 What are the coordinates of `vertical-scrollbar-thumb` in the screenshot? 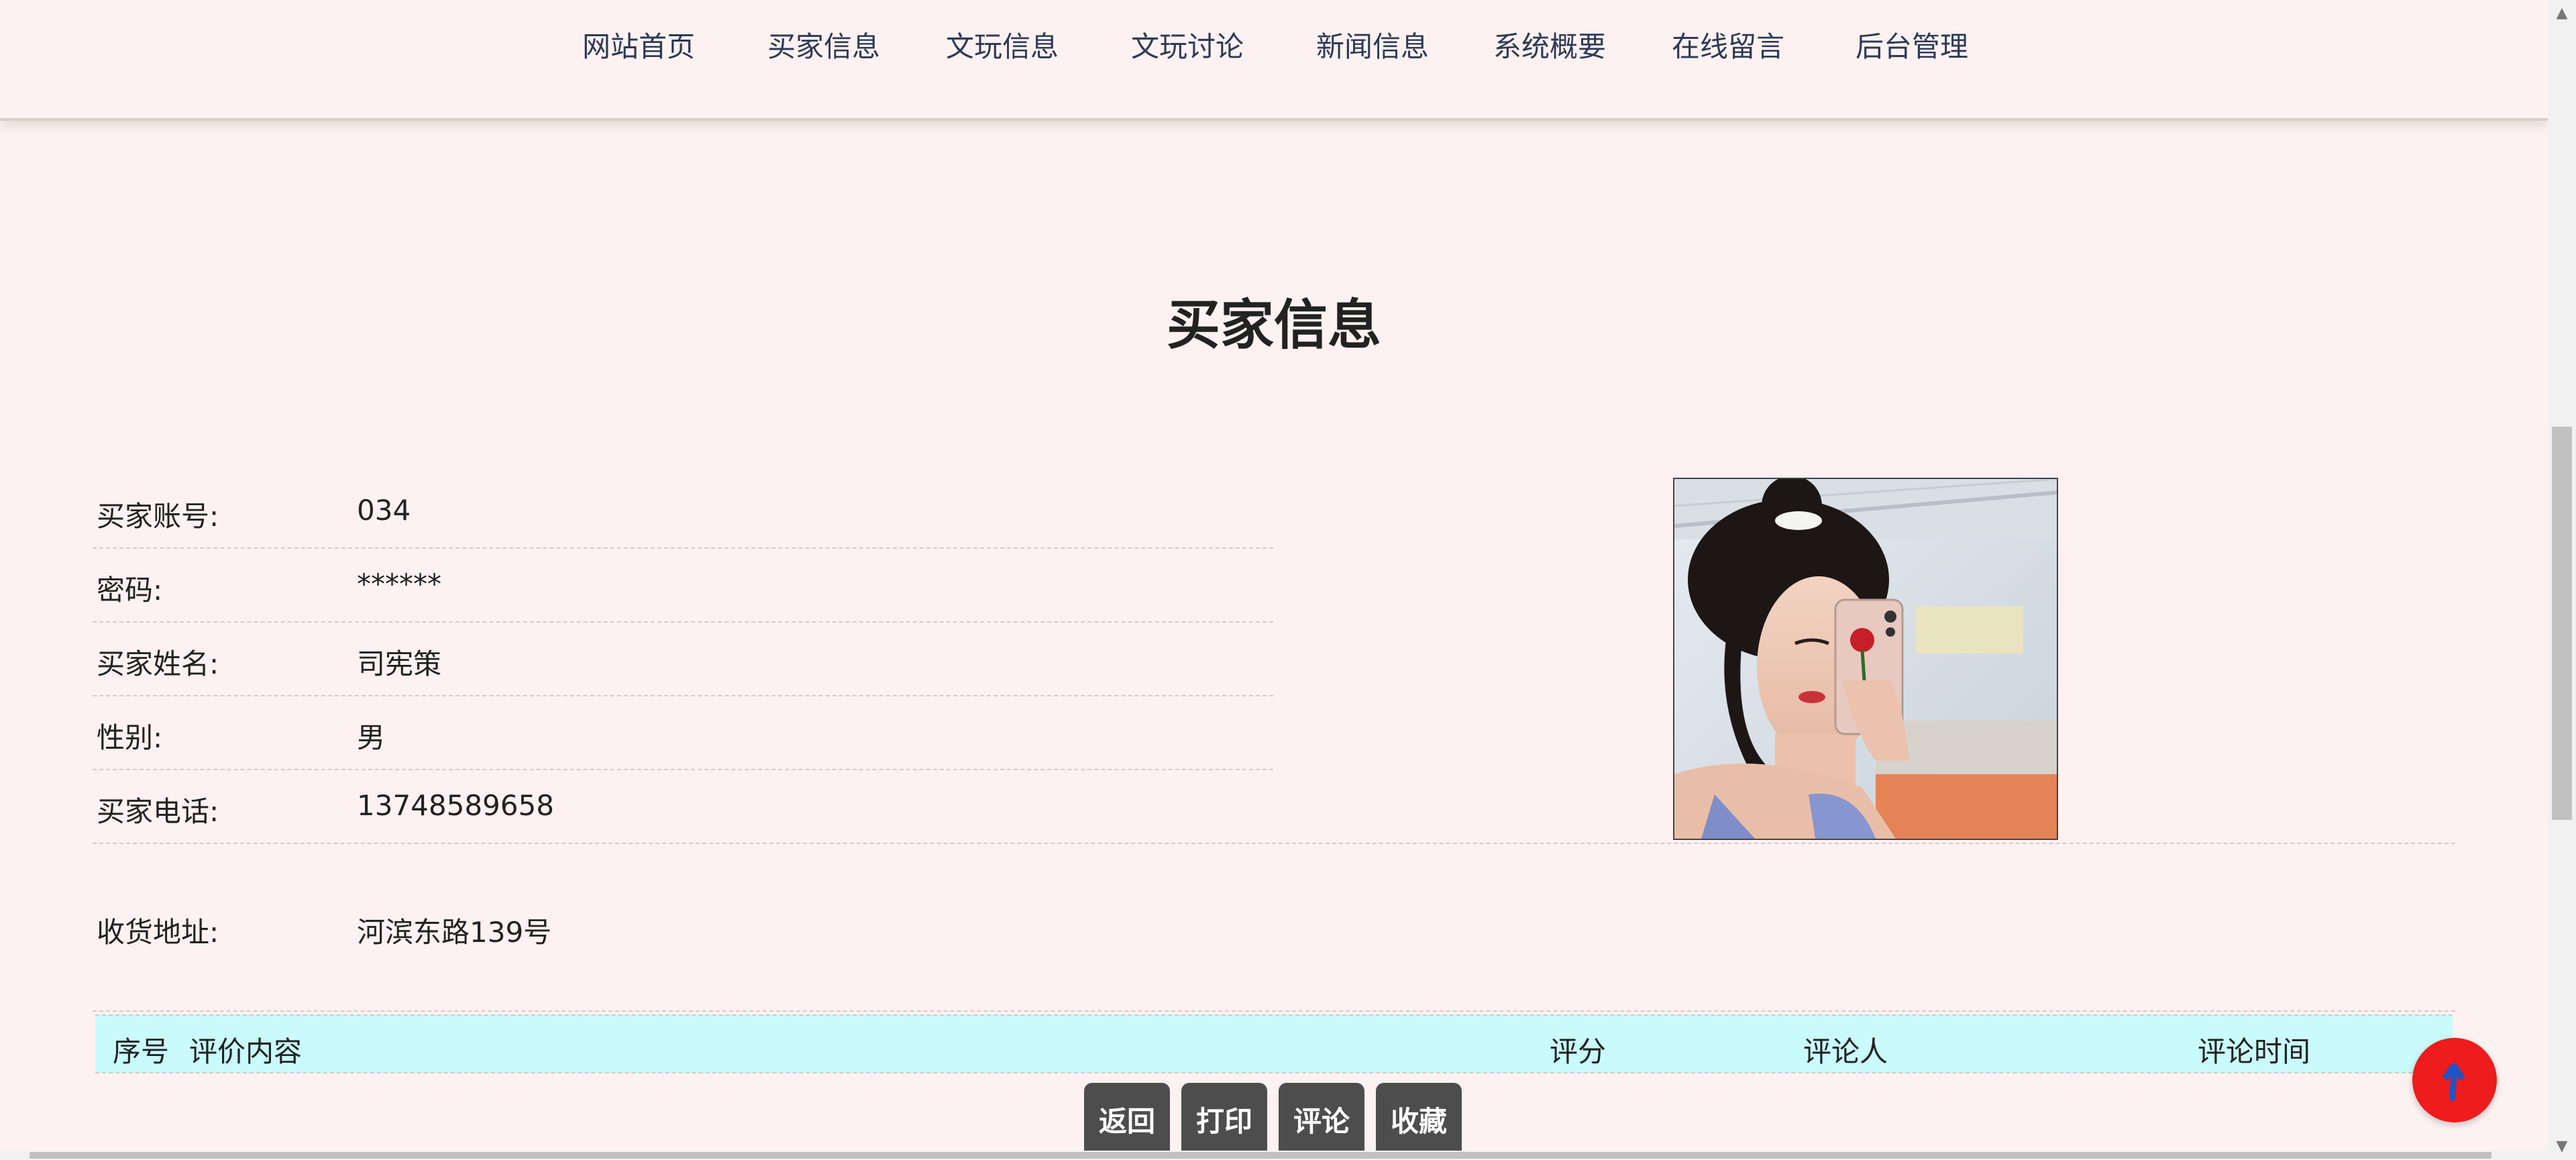 It's located at (2562, 623).